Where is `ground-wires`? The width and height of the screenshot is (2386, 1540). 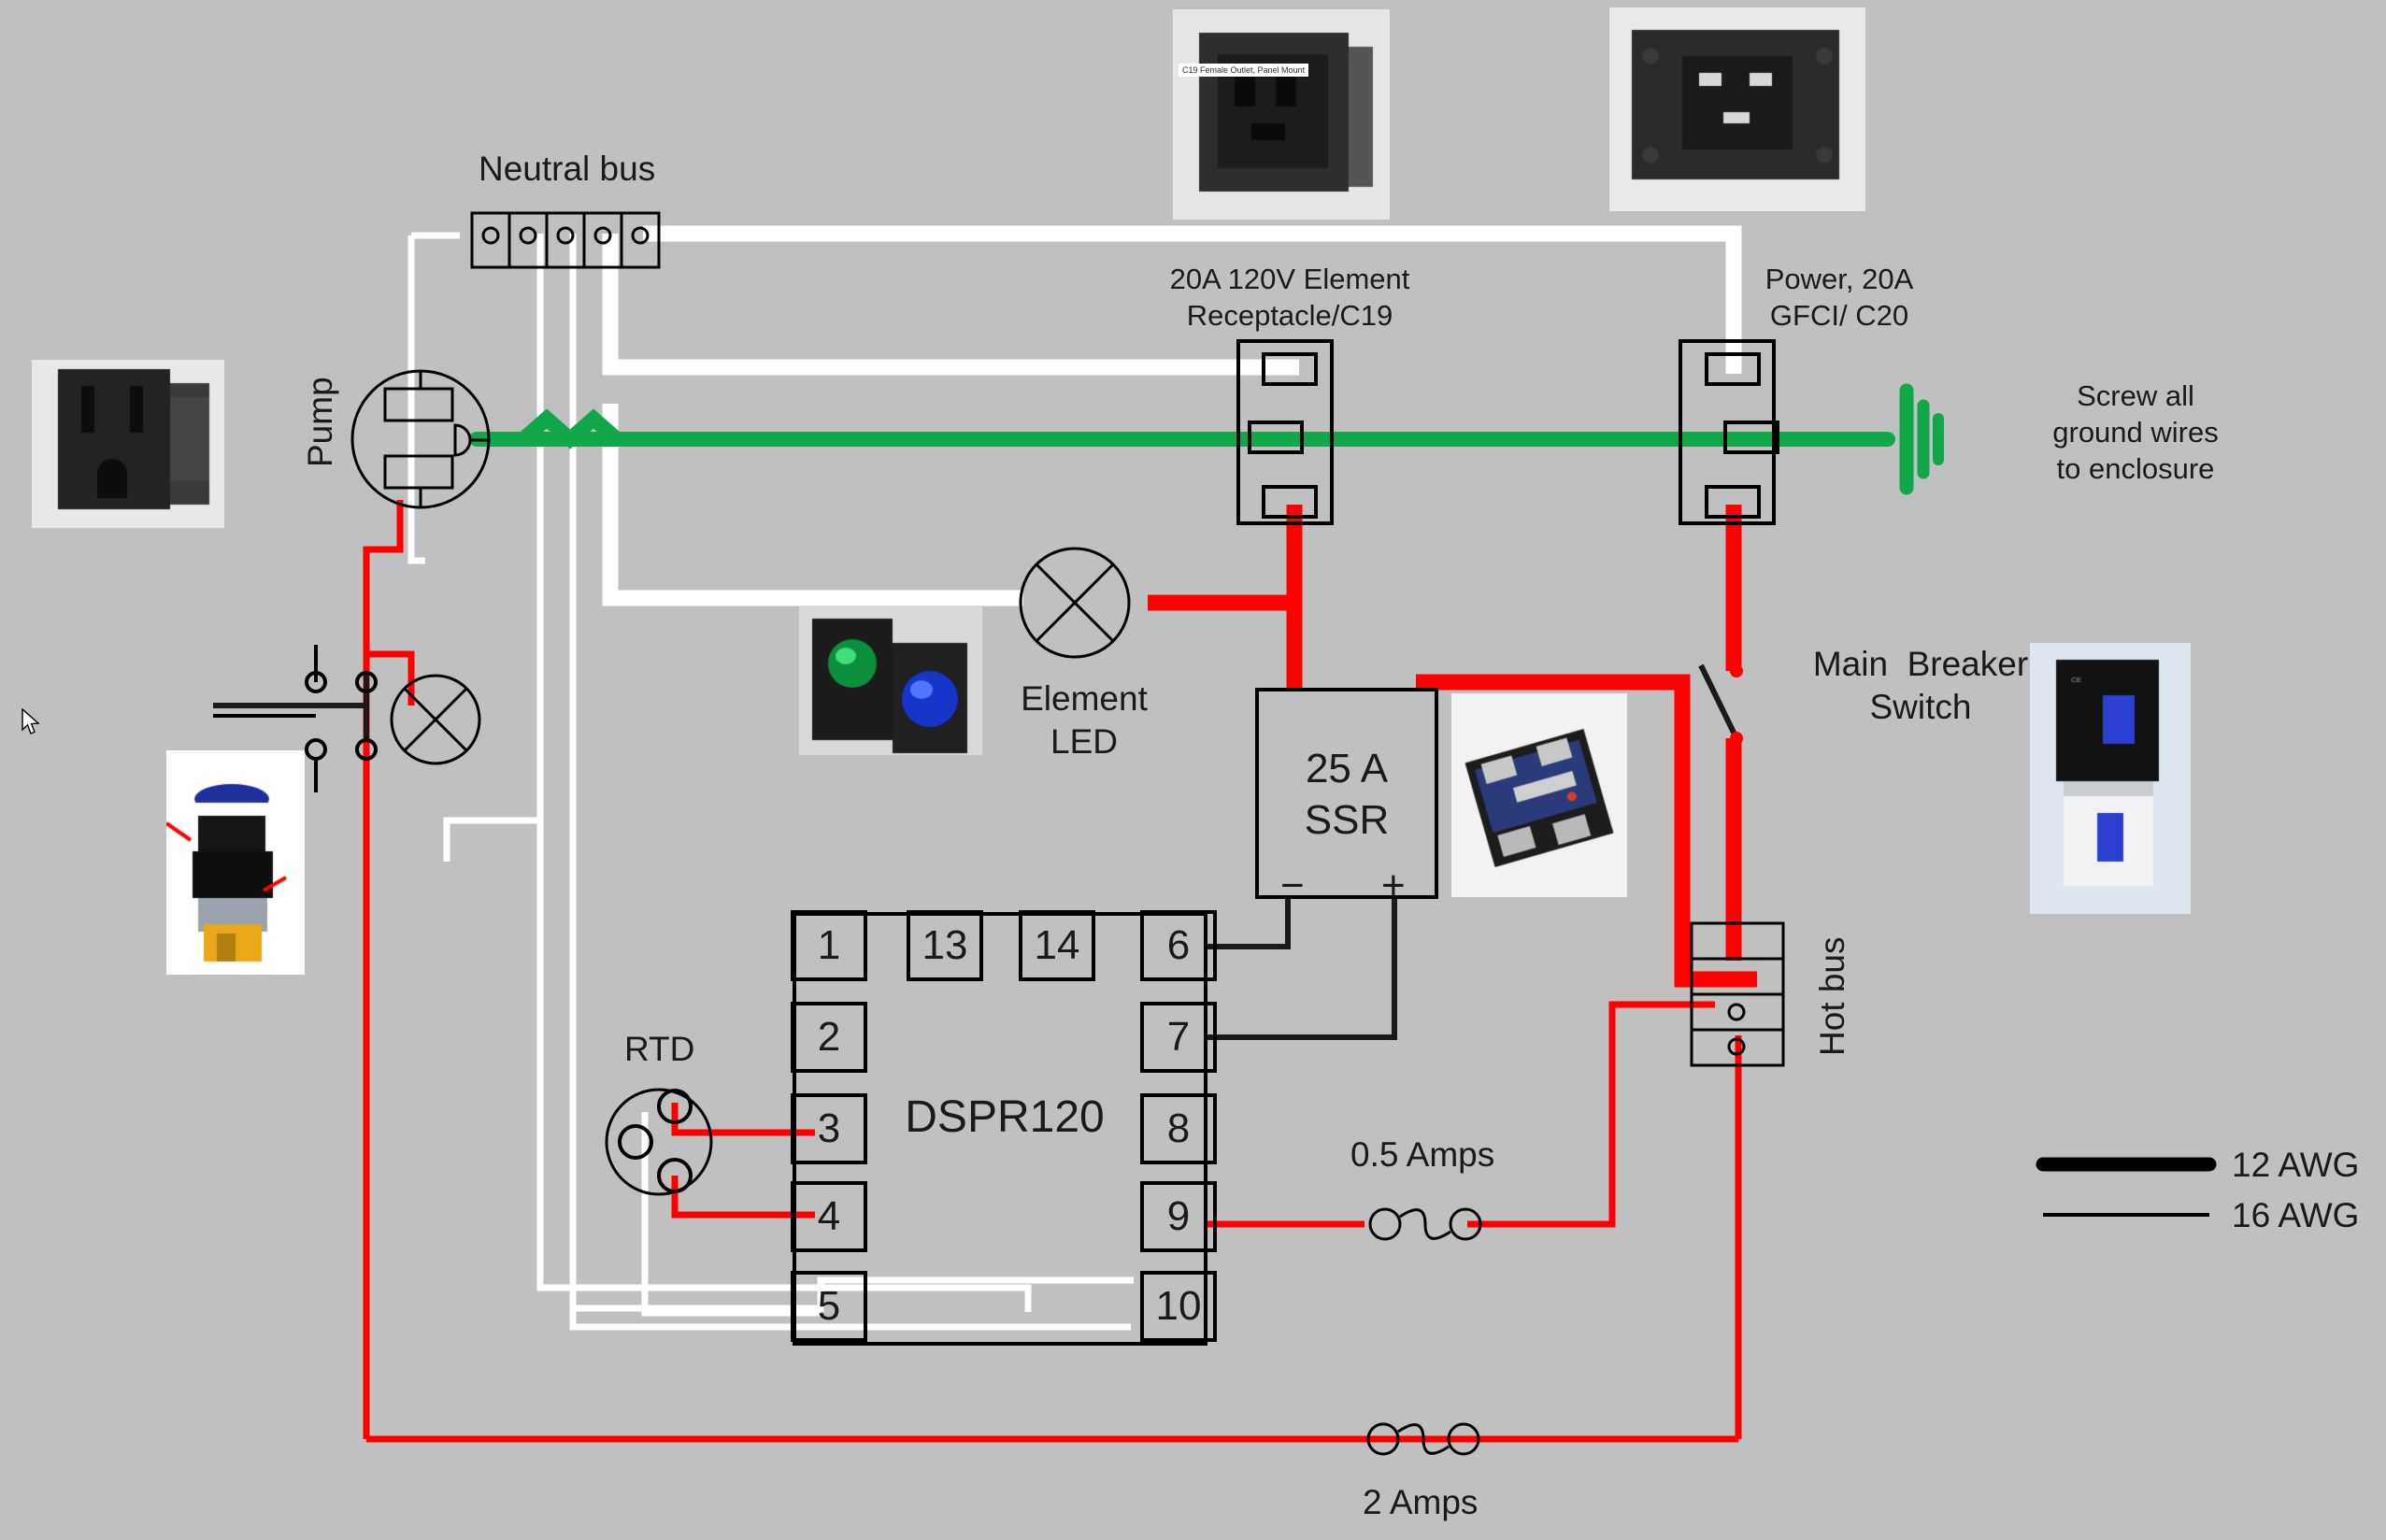
ground-wires is located at coordinates (1182, 428).